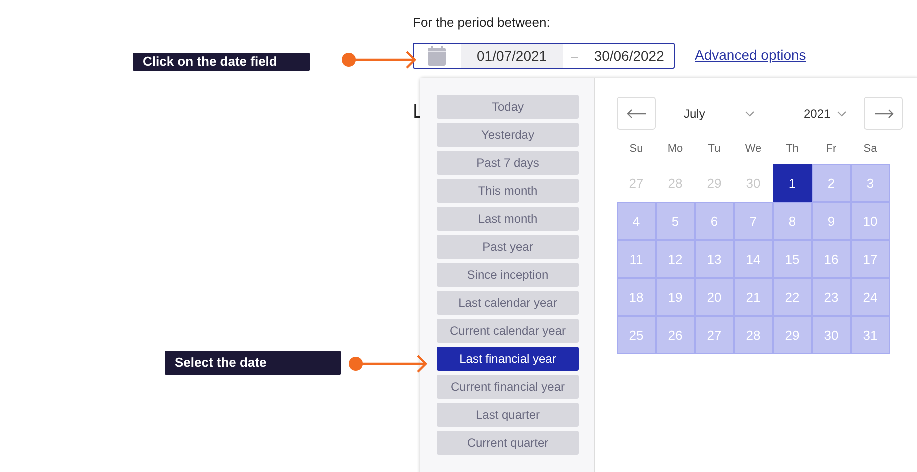  Describe the element at coordinates (508, 387) in the screenshot. I see `preset-button: Current financial year` at that location.